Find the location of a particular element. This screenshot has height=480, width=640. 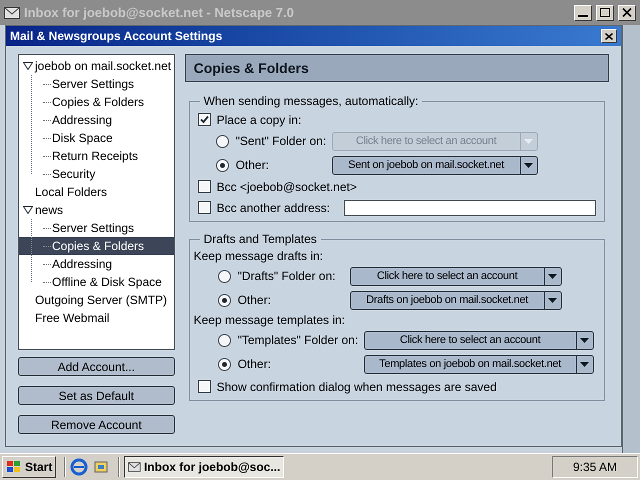

tree-item: Local Folders is located at coordinates (96, 192).